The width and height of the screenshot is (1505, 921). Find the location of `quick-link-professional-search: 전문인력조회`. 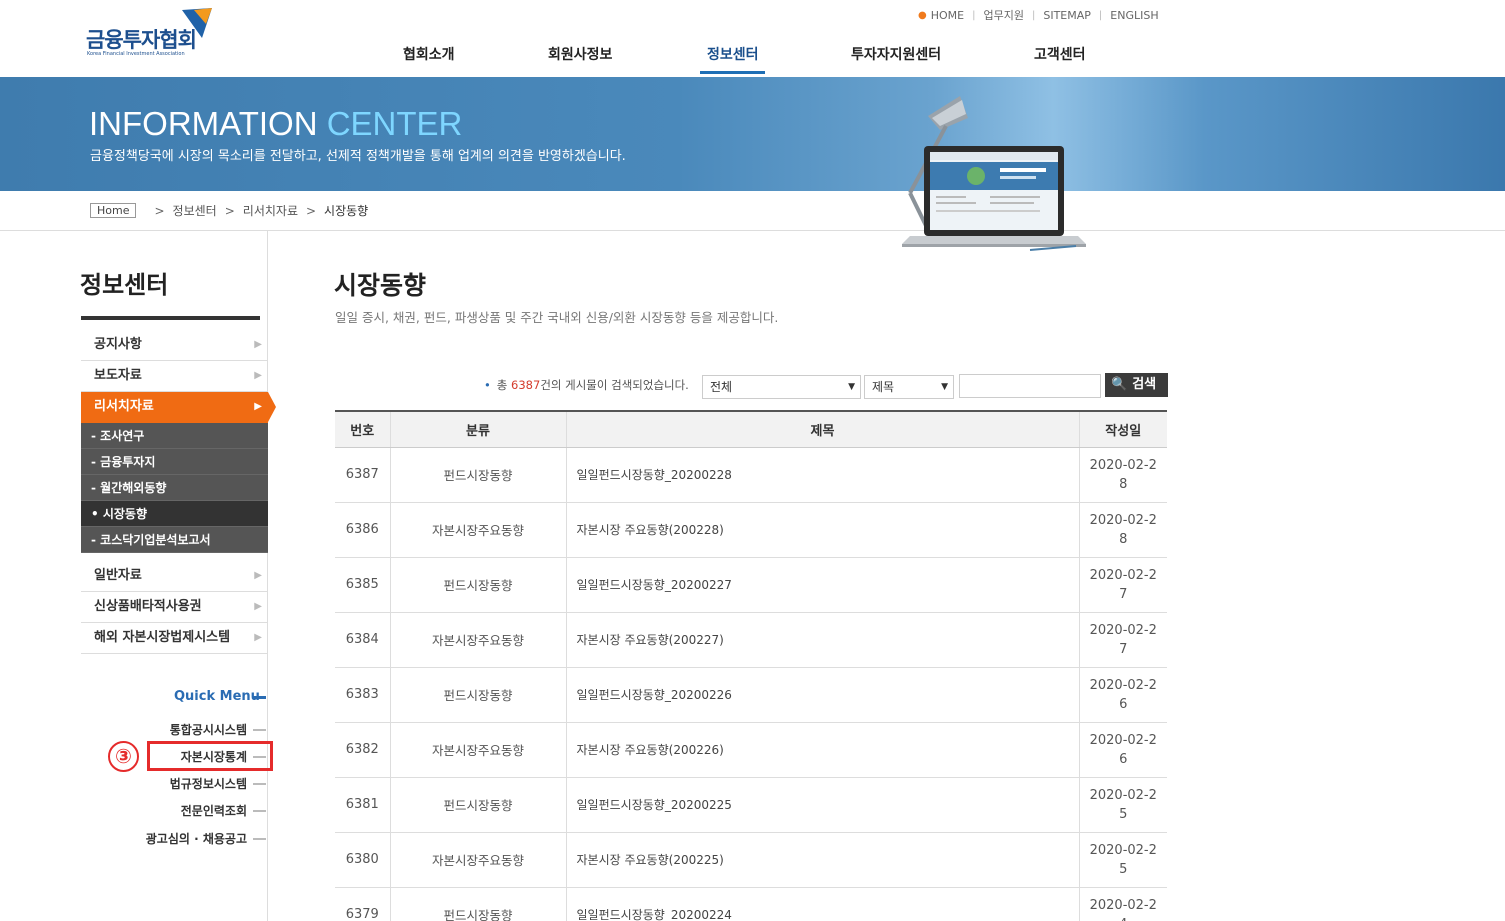

quick-link-professional-search: 전문인력조회 is located at coordinates (147, 810).